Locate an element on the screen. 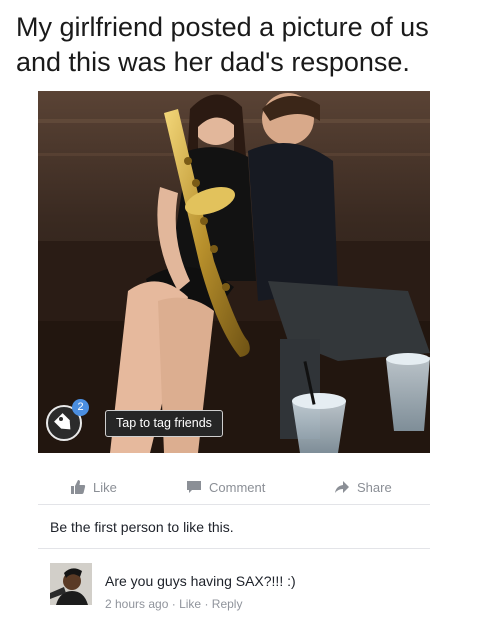 The height and width of the screenshot is (635, 477). likes-summary: Be the first person to like this. is located at coordinates (142, 527).